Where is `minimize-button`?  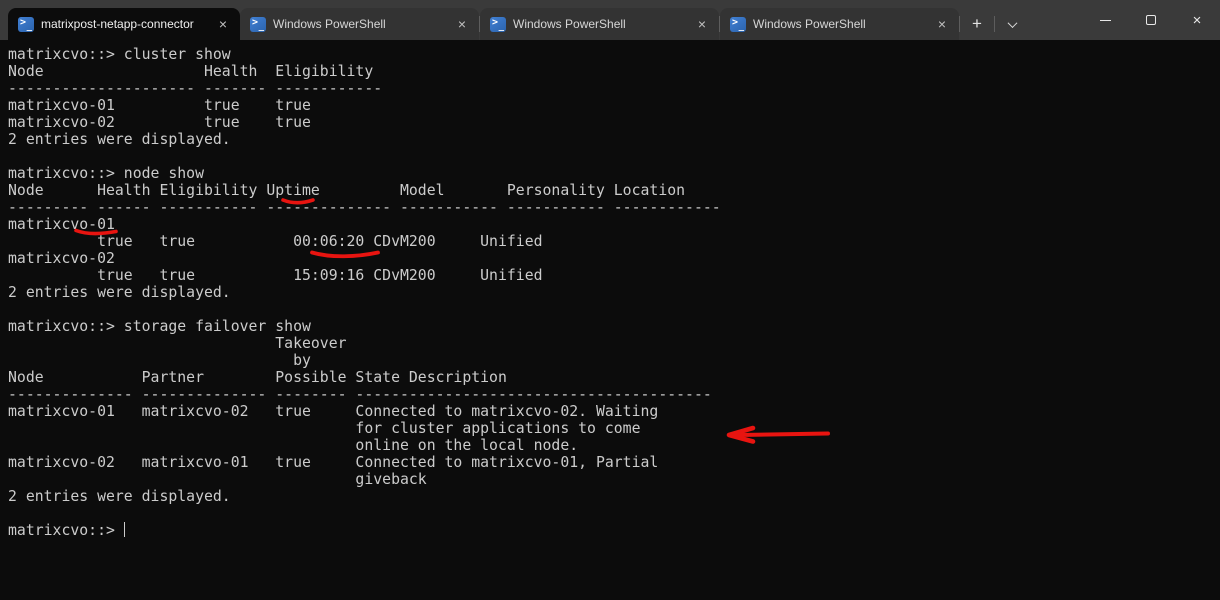
minimize-button is located at coordinates (1105, 20).